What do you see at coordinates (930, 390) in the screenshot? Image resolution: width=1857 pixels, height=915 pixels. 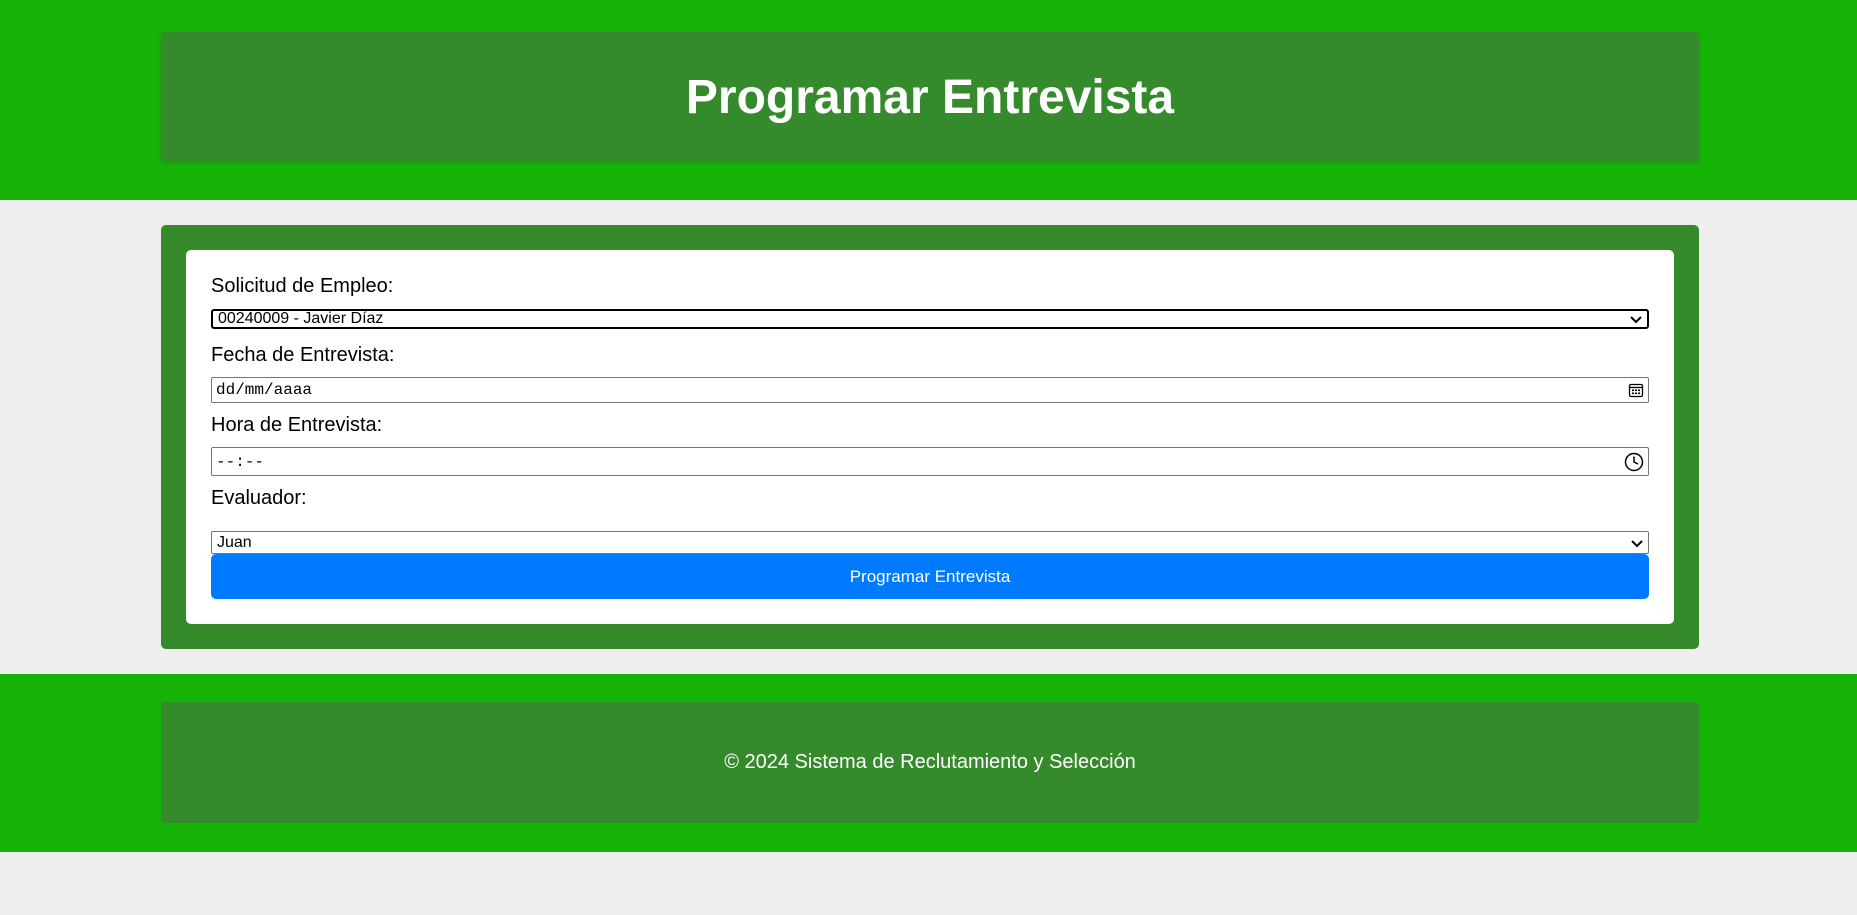 I see `fecha-input: dd/mm/aaaa` at bounding box center [930, 390].